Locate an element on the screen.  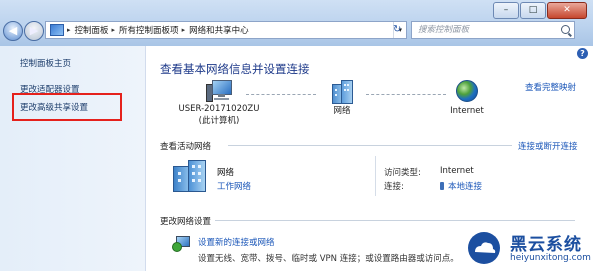
computer-sublabel: (此计算机) is located at coordinates (219, 121).